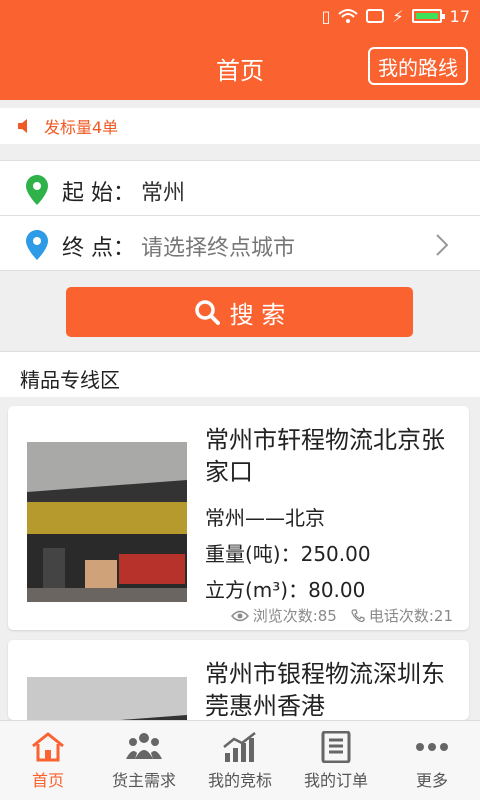 This screenshot has width=480, height=800. I want to click on status-bar: ▯ ⚡ 17, so click(240, 16).